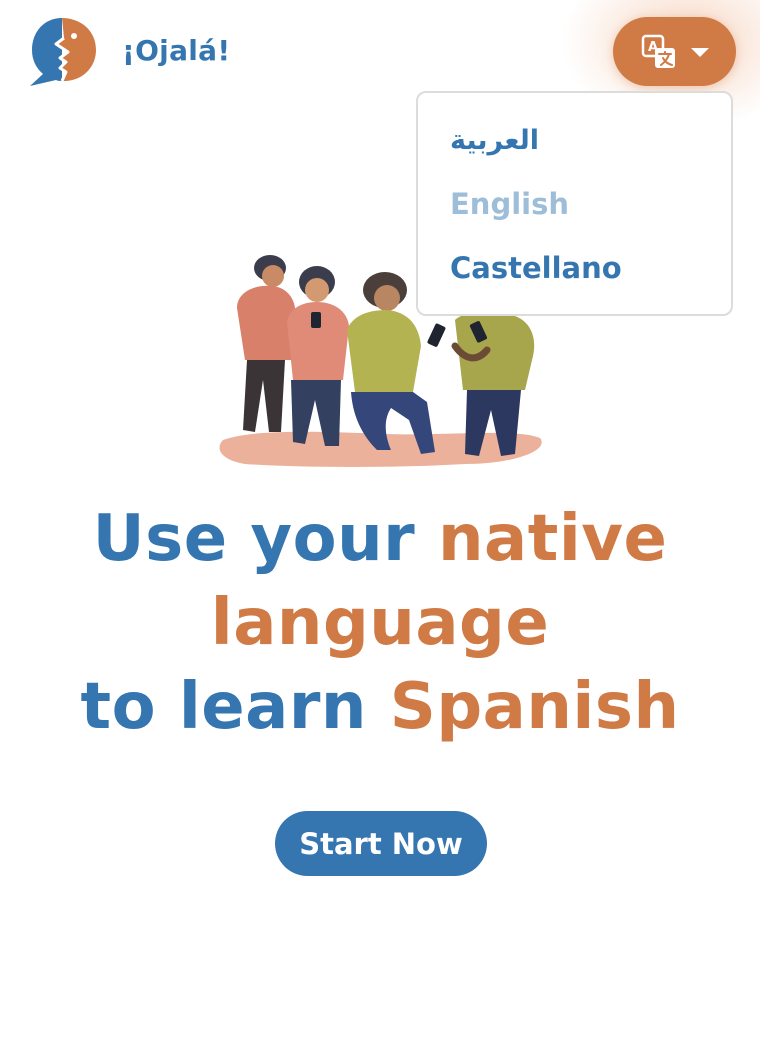 The image size is (760, 1048). What do you see at coordinates (176, 50) in the screenshot?
I see `brand-name: ¡Ojalá!` at bounding box center [176, 50].